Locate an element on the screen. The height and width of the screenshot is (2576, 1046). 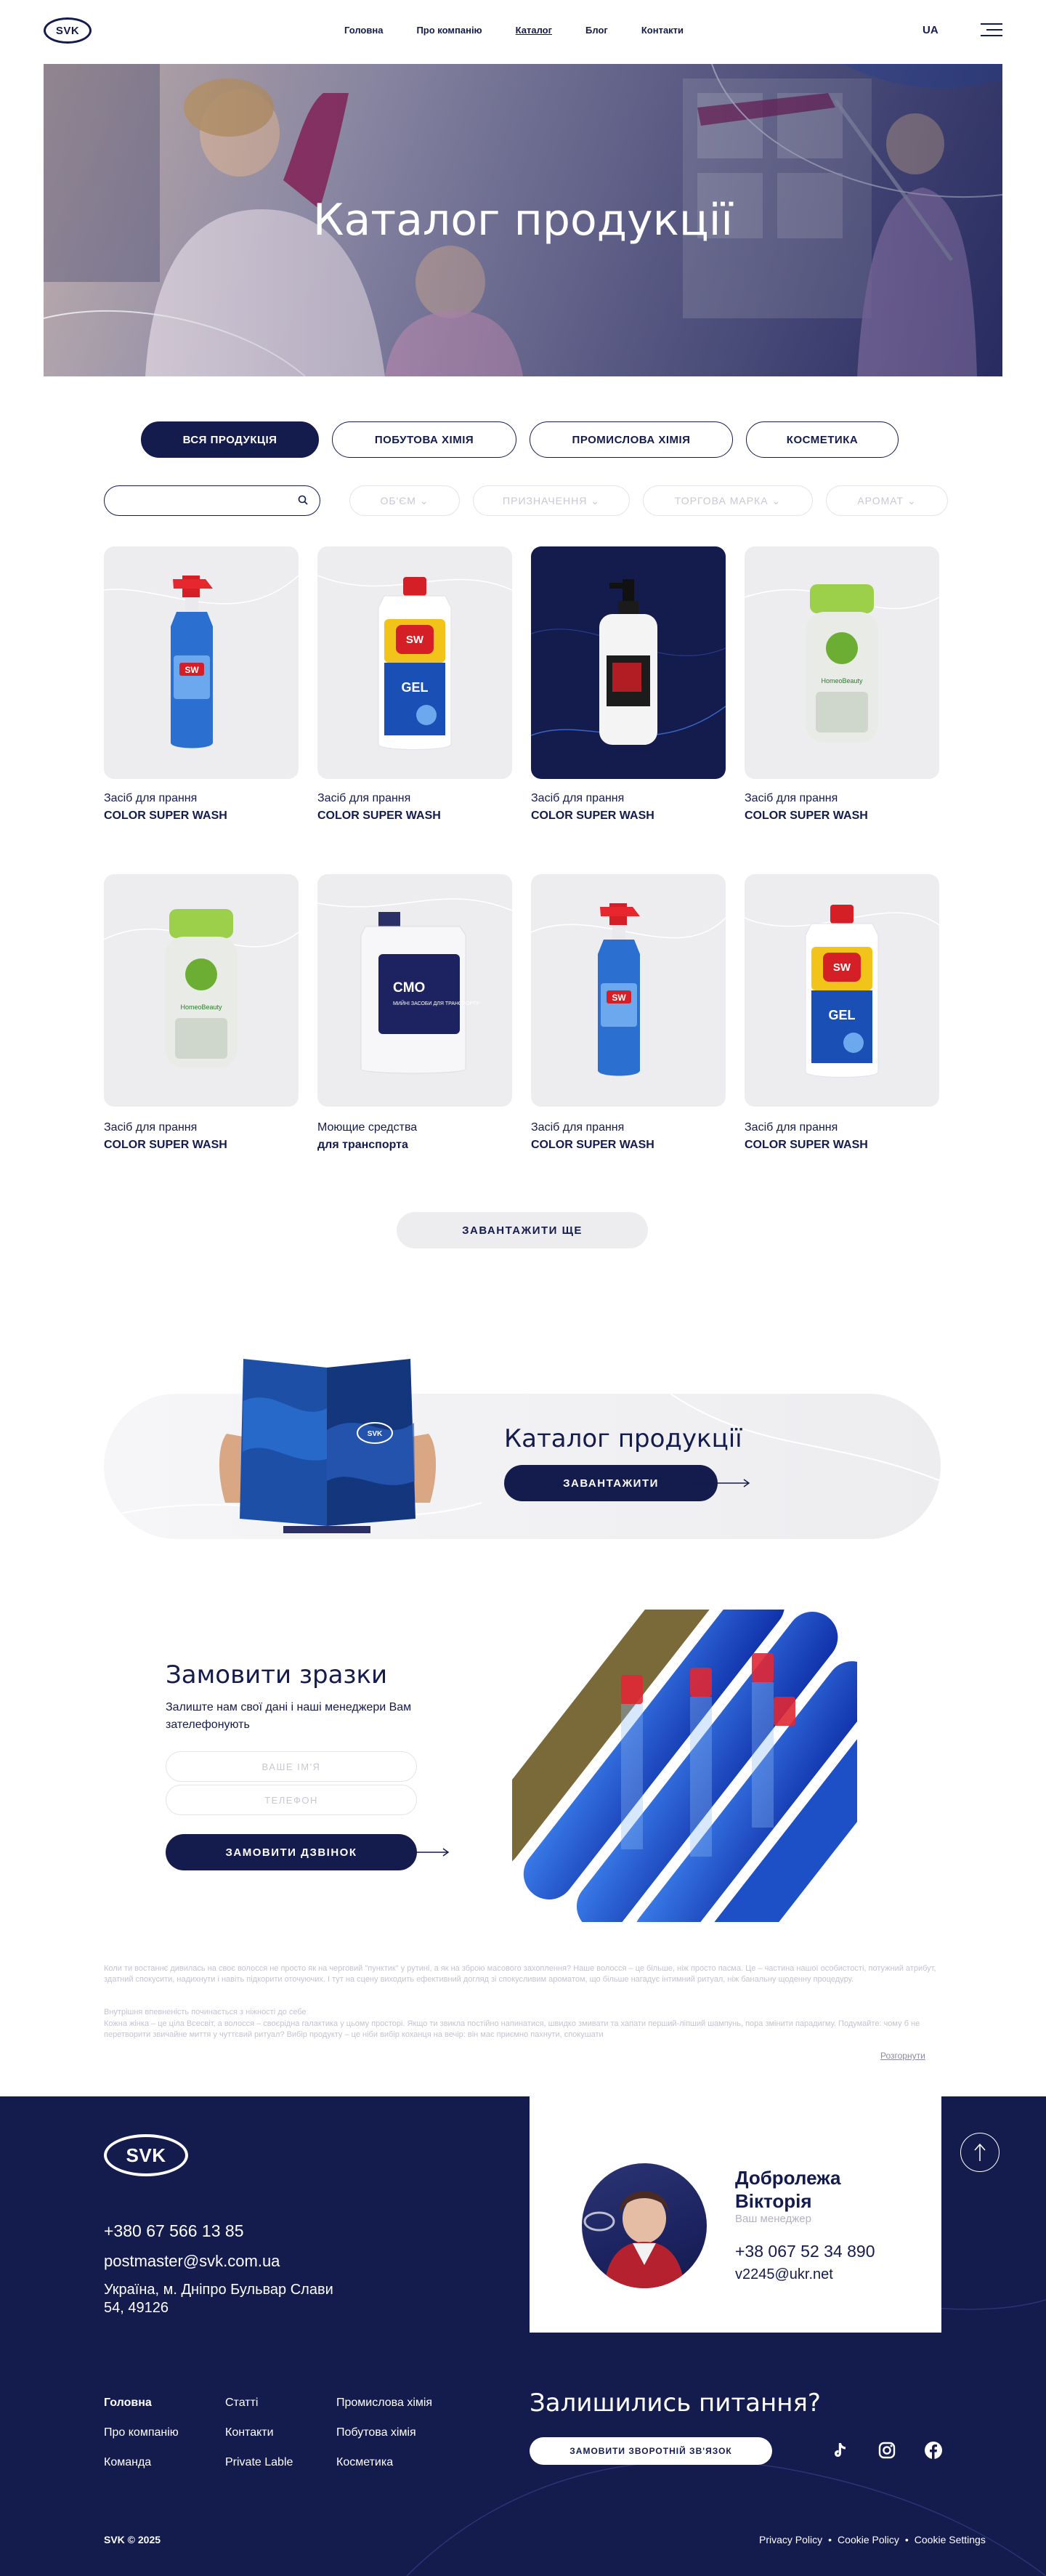
product-image-soap is located at coordinates (628, 662).